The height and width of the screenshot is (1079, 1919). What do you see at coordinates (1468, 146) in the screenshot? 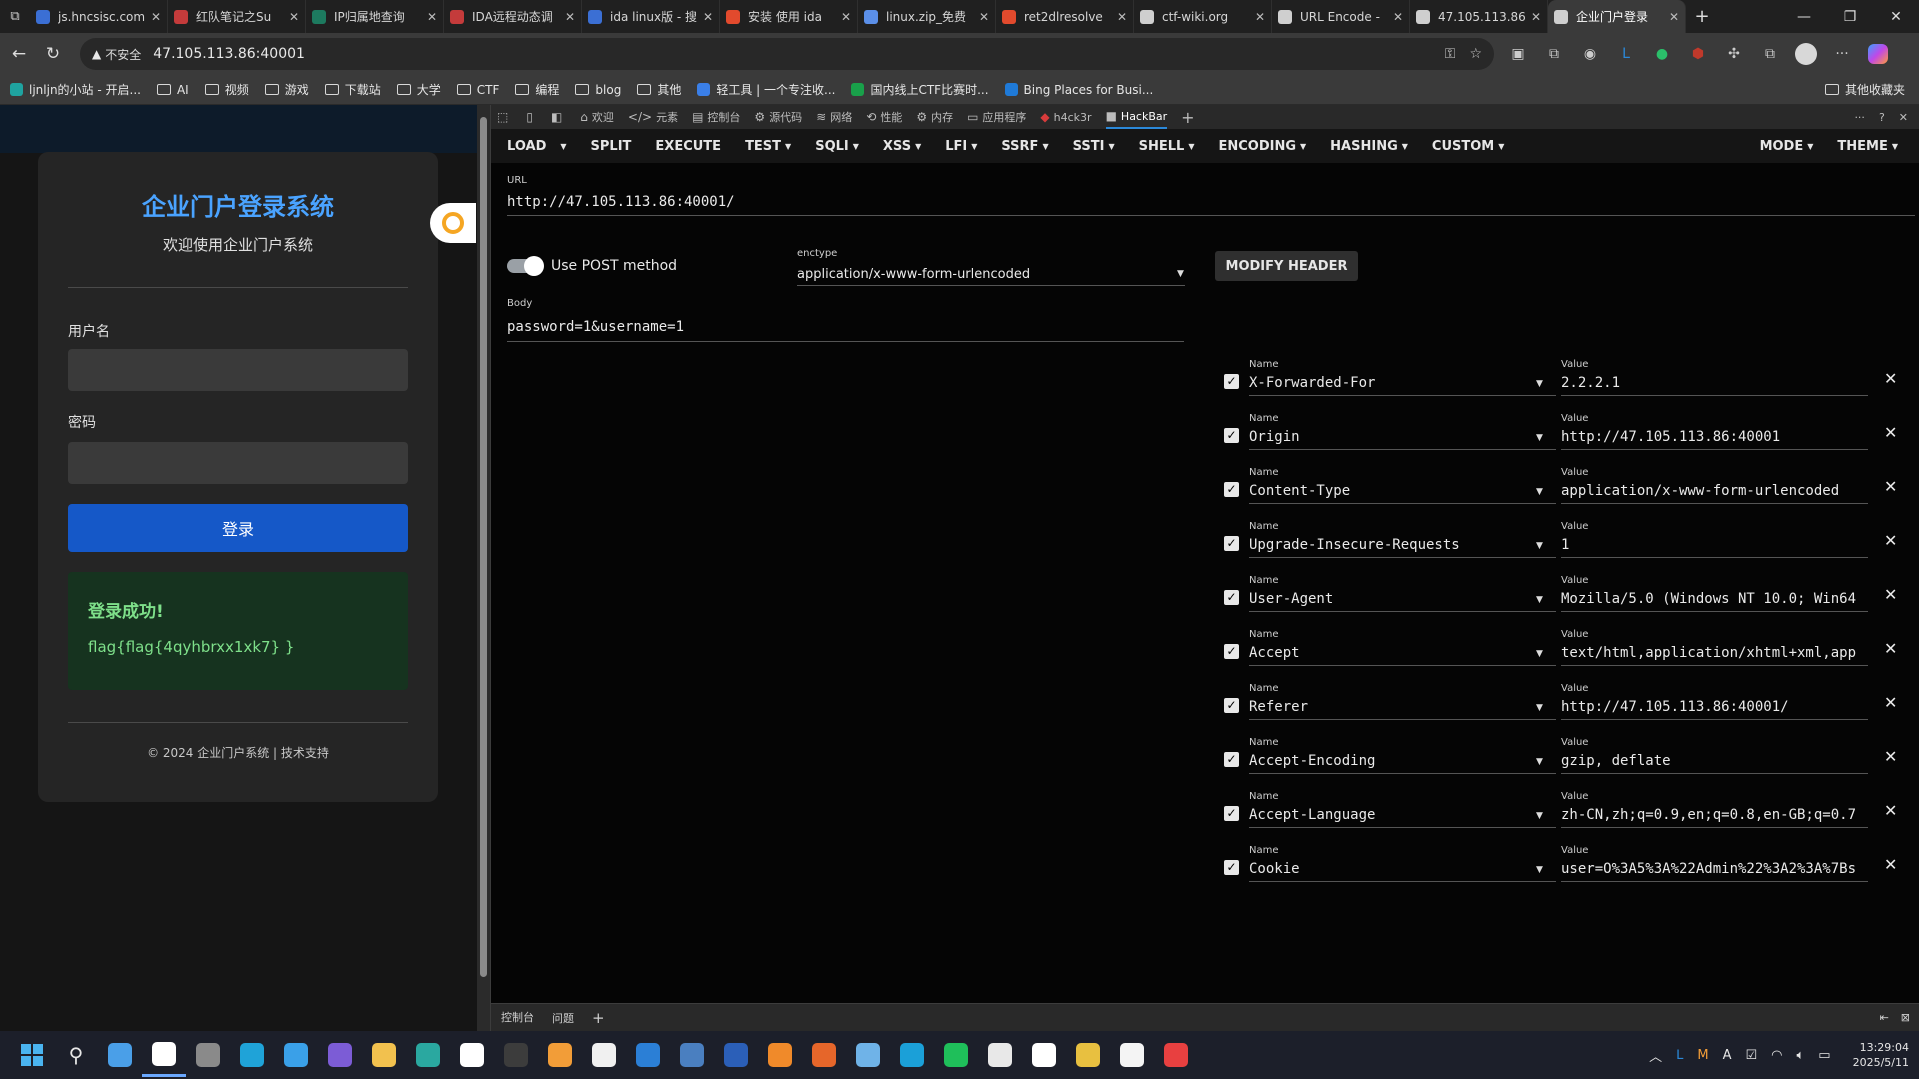
I see `hackbar-menu-custom: CUSTOM ▼` at bounding box center [1468, 146].